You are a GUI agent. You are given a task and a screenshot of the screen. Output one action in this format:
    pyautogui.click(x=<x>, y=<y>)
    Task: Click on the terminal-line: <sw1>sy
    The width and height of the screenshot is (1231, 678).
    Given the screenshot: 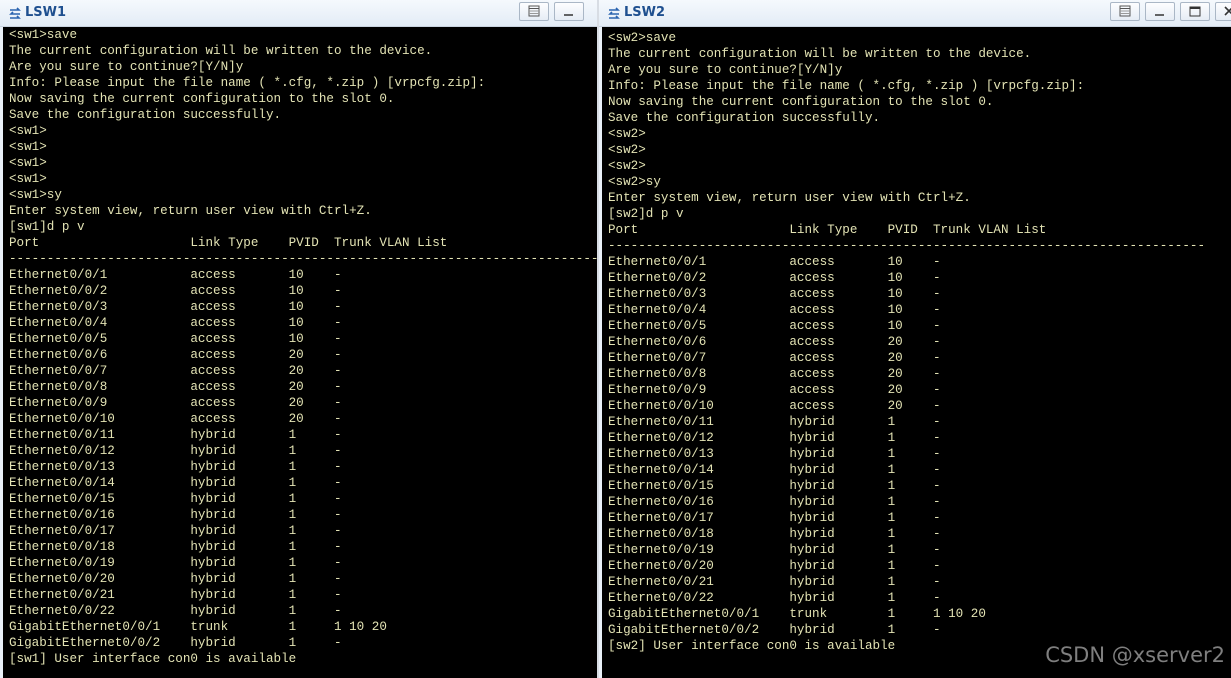 What is the action you would take?
    pyautogui.click(x=35, y=195)
    